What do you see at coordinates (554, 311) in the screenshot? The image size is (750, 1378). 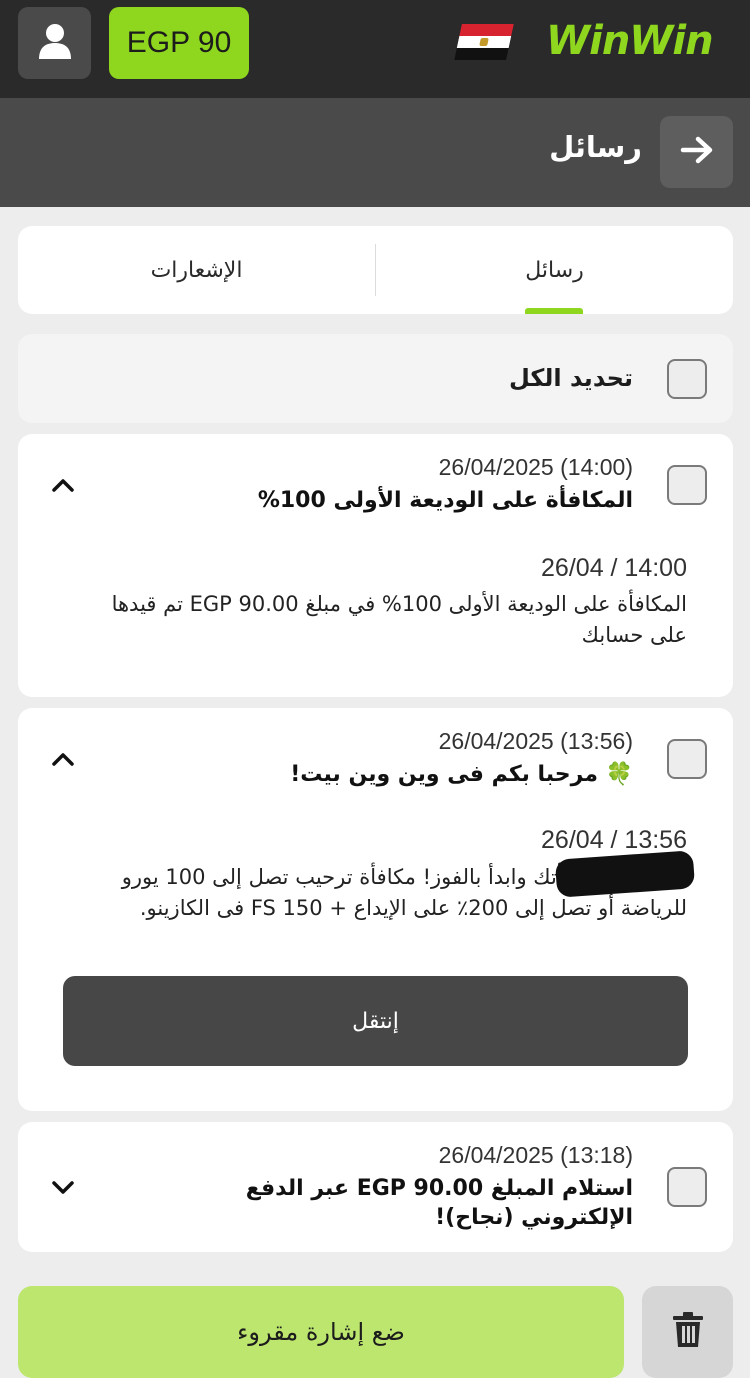 I see `active-tab-indicator` at bounding box center [554, 311].